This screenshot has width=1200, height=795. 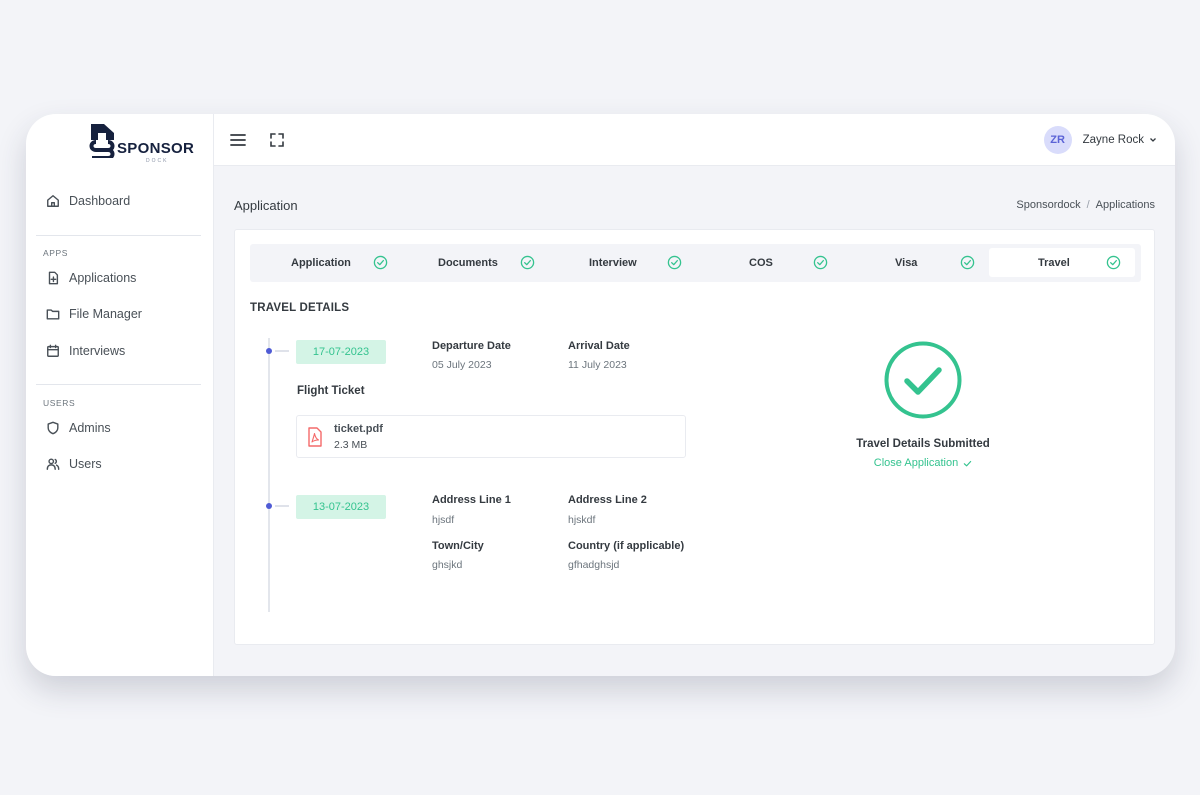 I want to click on menu-toggle-button, so click(x=238, y=140).